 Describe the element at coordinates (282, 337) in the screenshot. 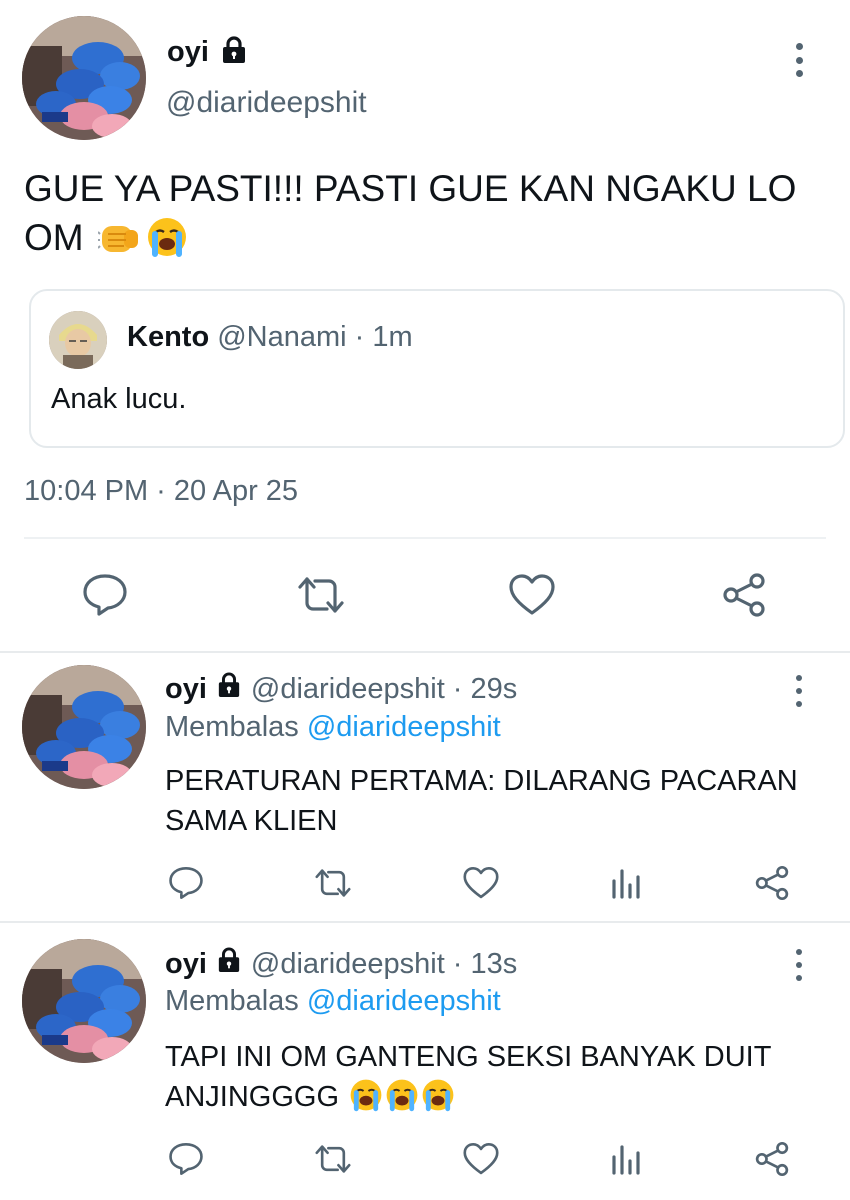

I see `quoted-author-handle: @Nanami` at that location.